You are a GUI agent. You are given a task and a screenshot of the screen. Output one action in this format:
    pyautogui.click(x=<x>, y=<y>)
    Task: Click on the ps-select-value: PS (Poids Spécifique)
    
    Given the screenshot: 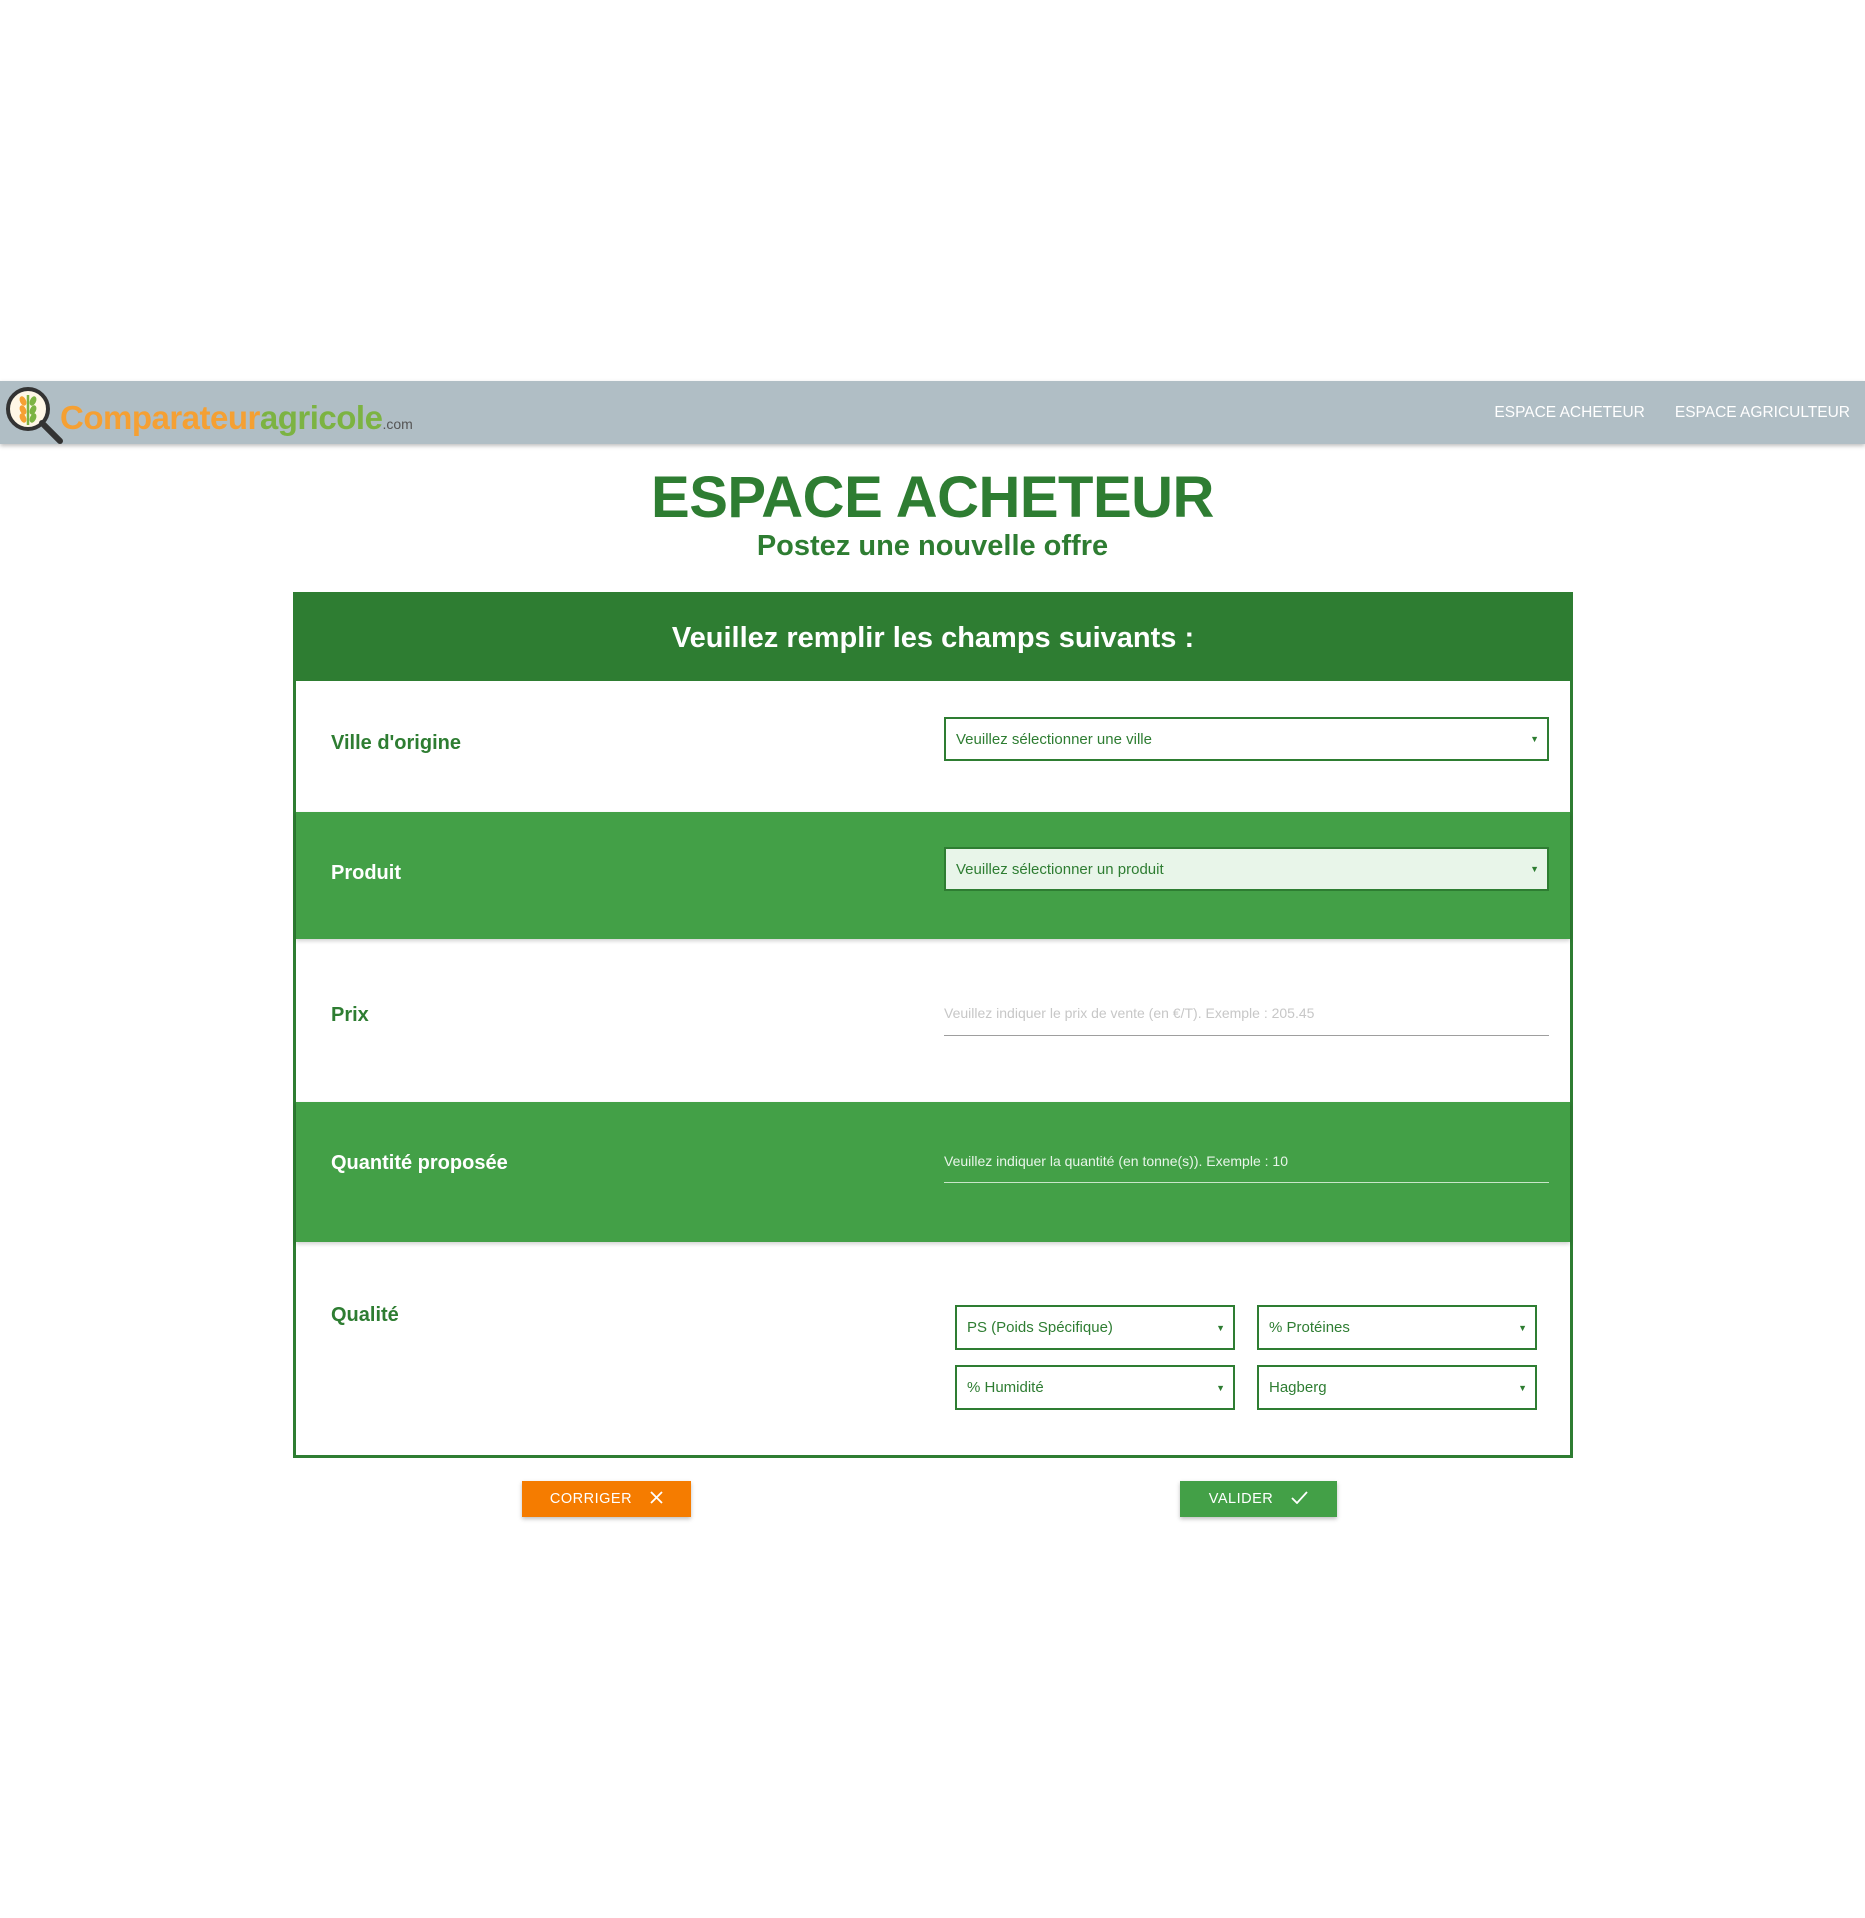 What is the action you would take?
    pyautogui.click(x=1040, y=1327)
    